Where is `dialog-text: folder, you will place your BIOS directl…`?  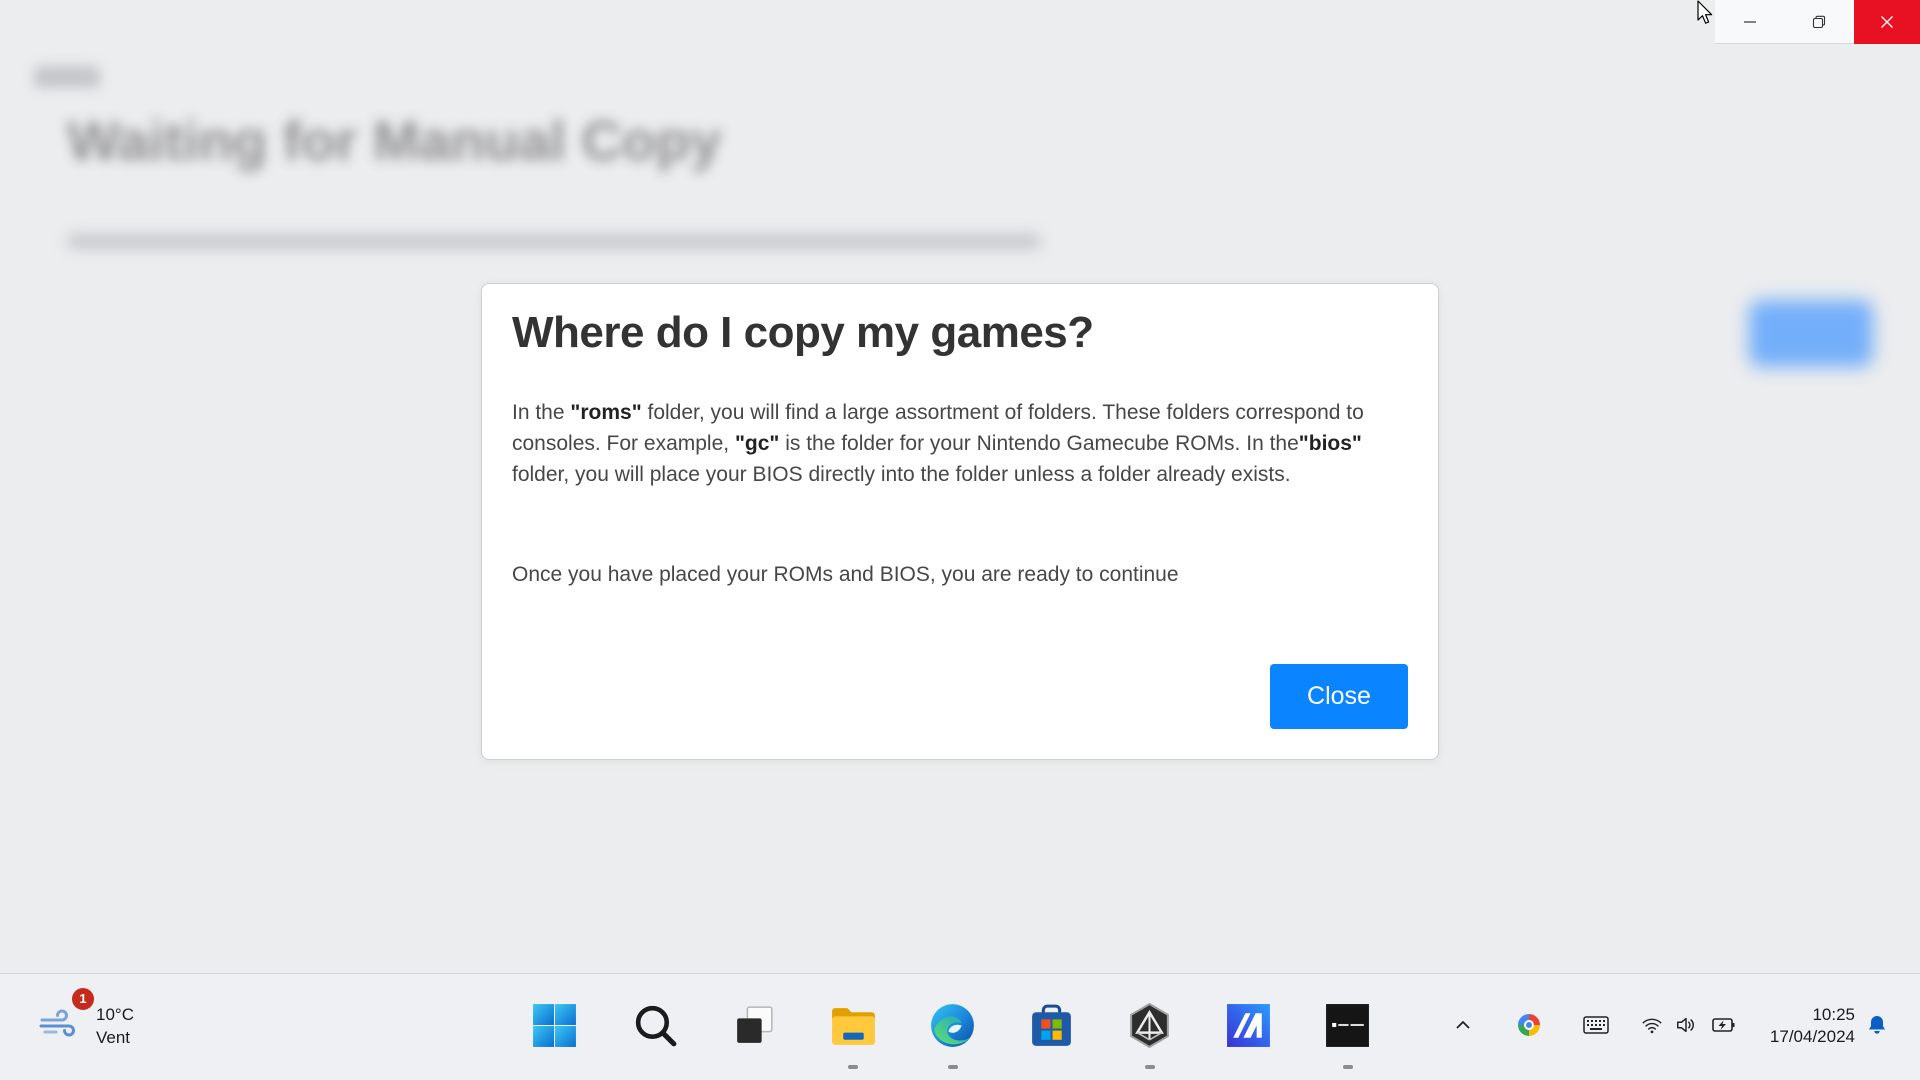 dialog-text: folder, you will place your BIOS directl… is located at coordinates (901, 474).